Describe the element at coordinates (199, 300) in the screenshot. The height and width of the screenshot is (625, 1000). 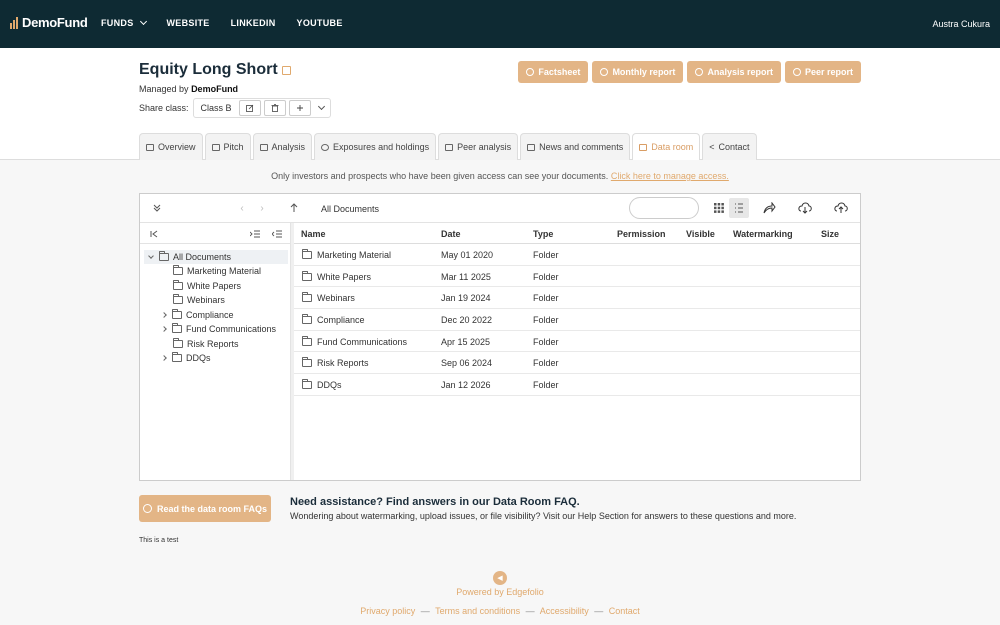
I see `tree-item: Webinars` at that location.